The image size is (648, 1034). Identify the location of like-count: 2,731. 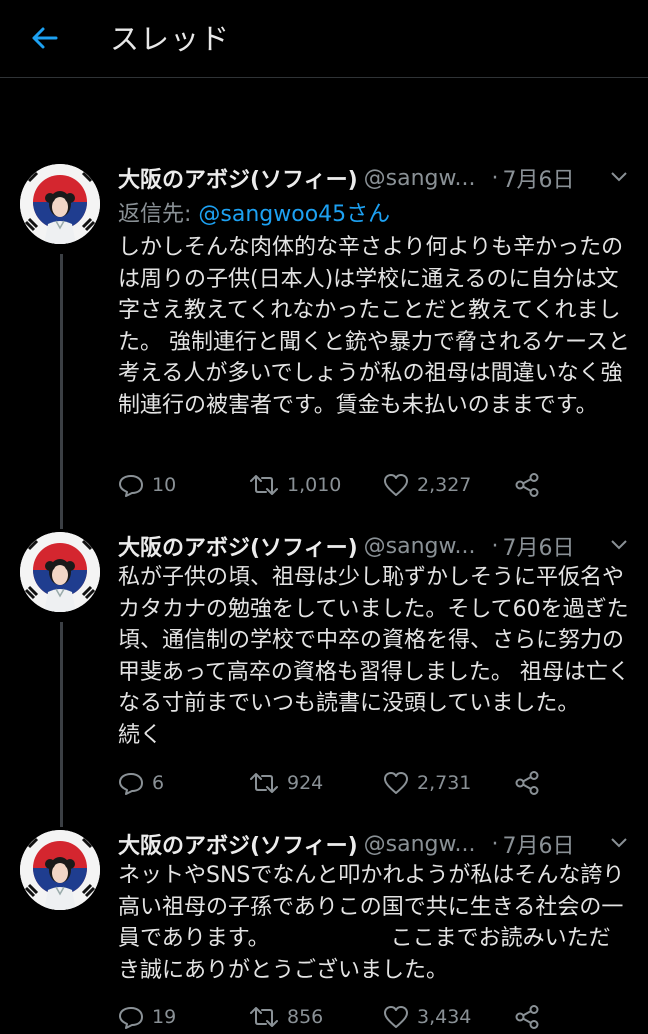
(444, 783).